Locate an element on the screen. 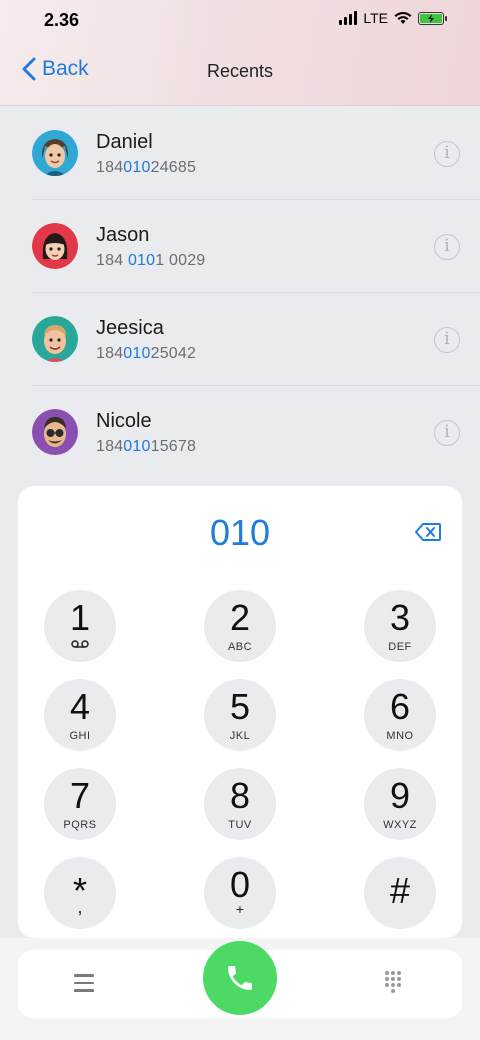 The height and width of the screenshot is (1040, 480). key-6: 6 MNO is located at coordinates (400, 715).